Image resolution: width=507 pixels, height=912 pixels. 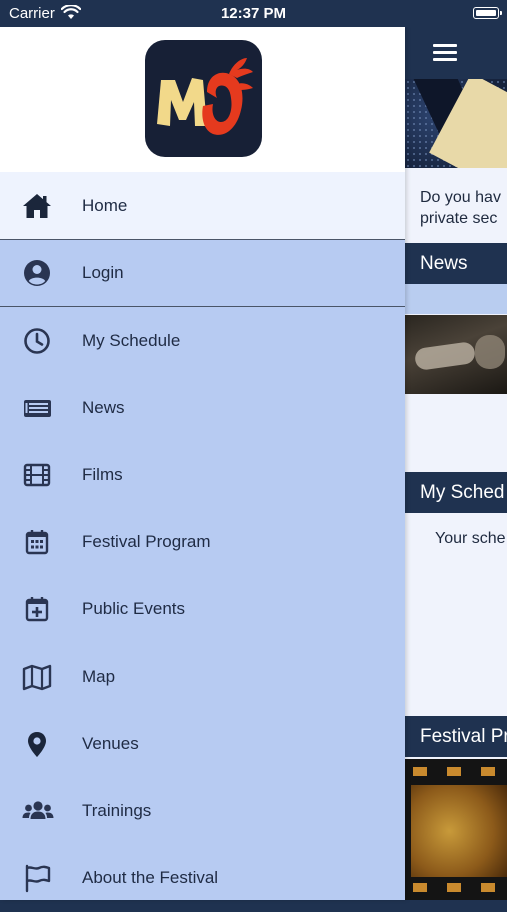 I want to click on map-pin-icon, so click(x=37, y=744).